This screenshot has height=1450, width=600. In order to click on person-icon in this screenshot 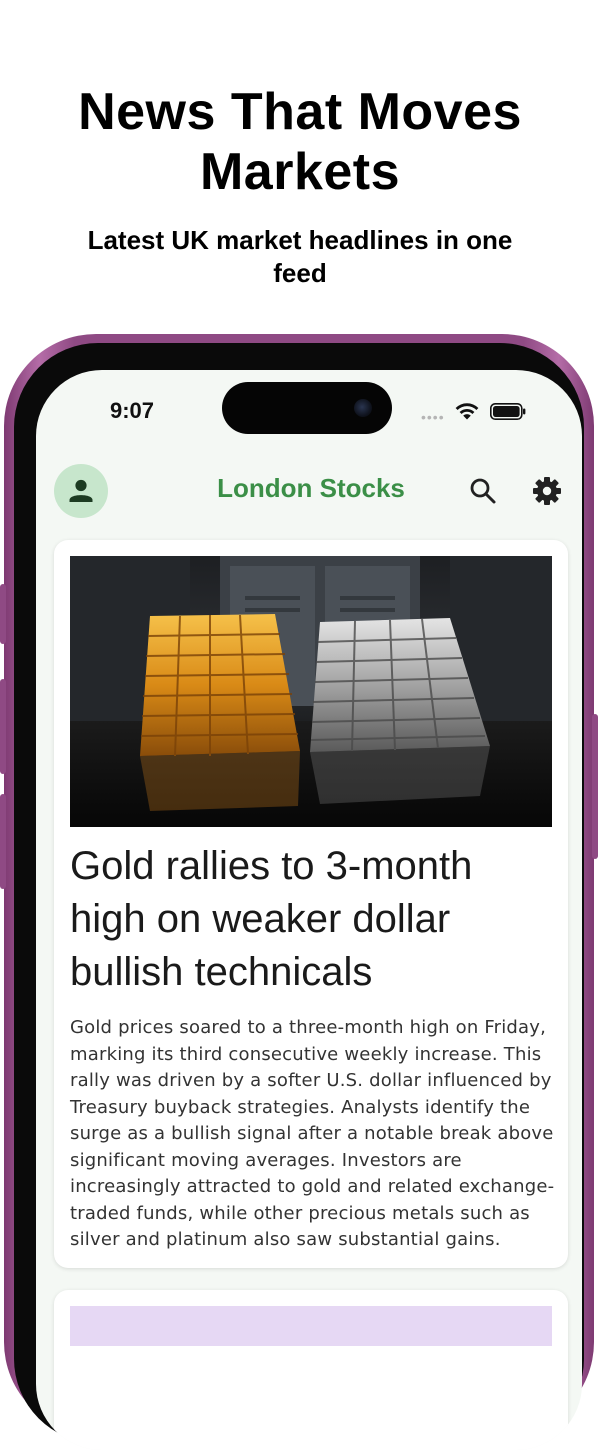, I will do `click(81, 490)`.